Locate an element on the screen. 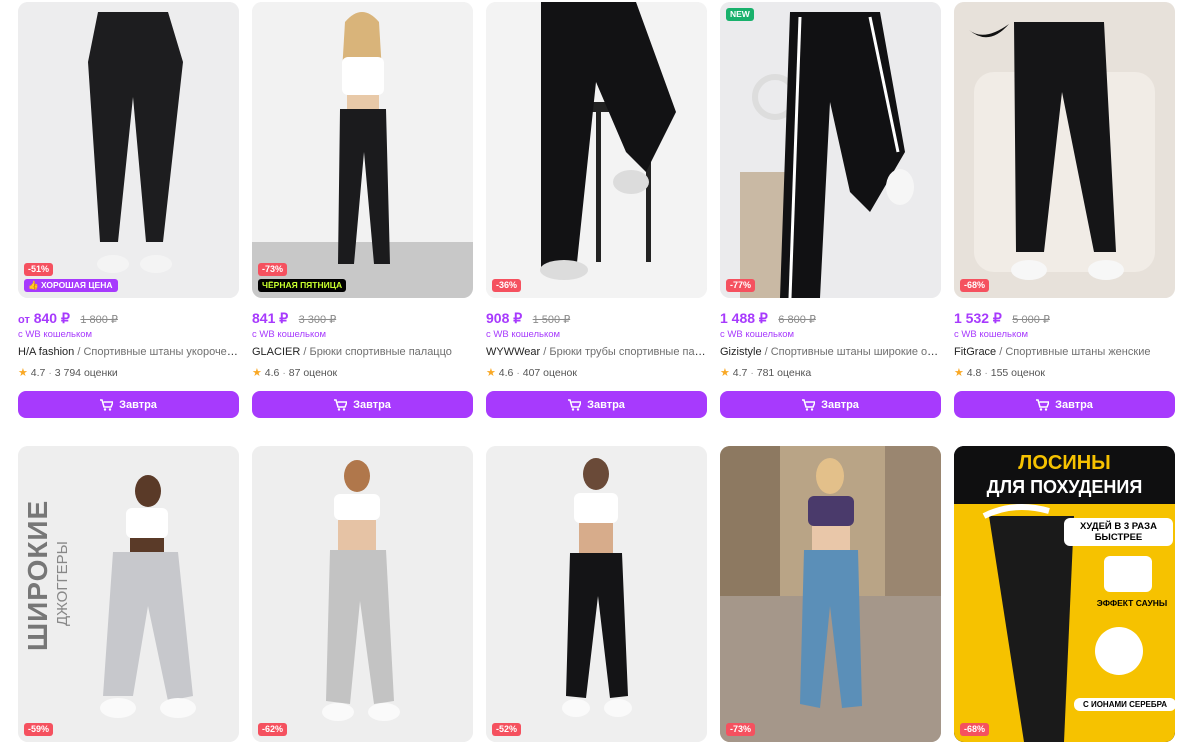  current-price: от 840 ₽ is located at coordinates (44, 318).